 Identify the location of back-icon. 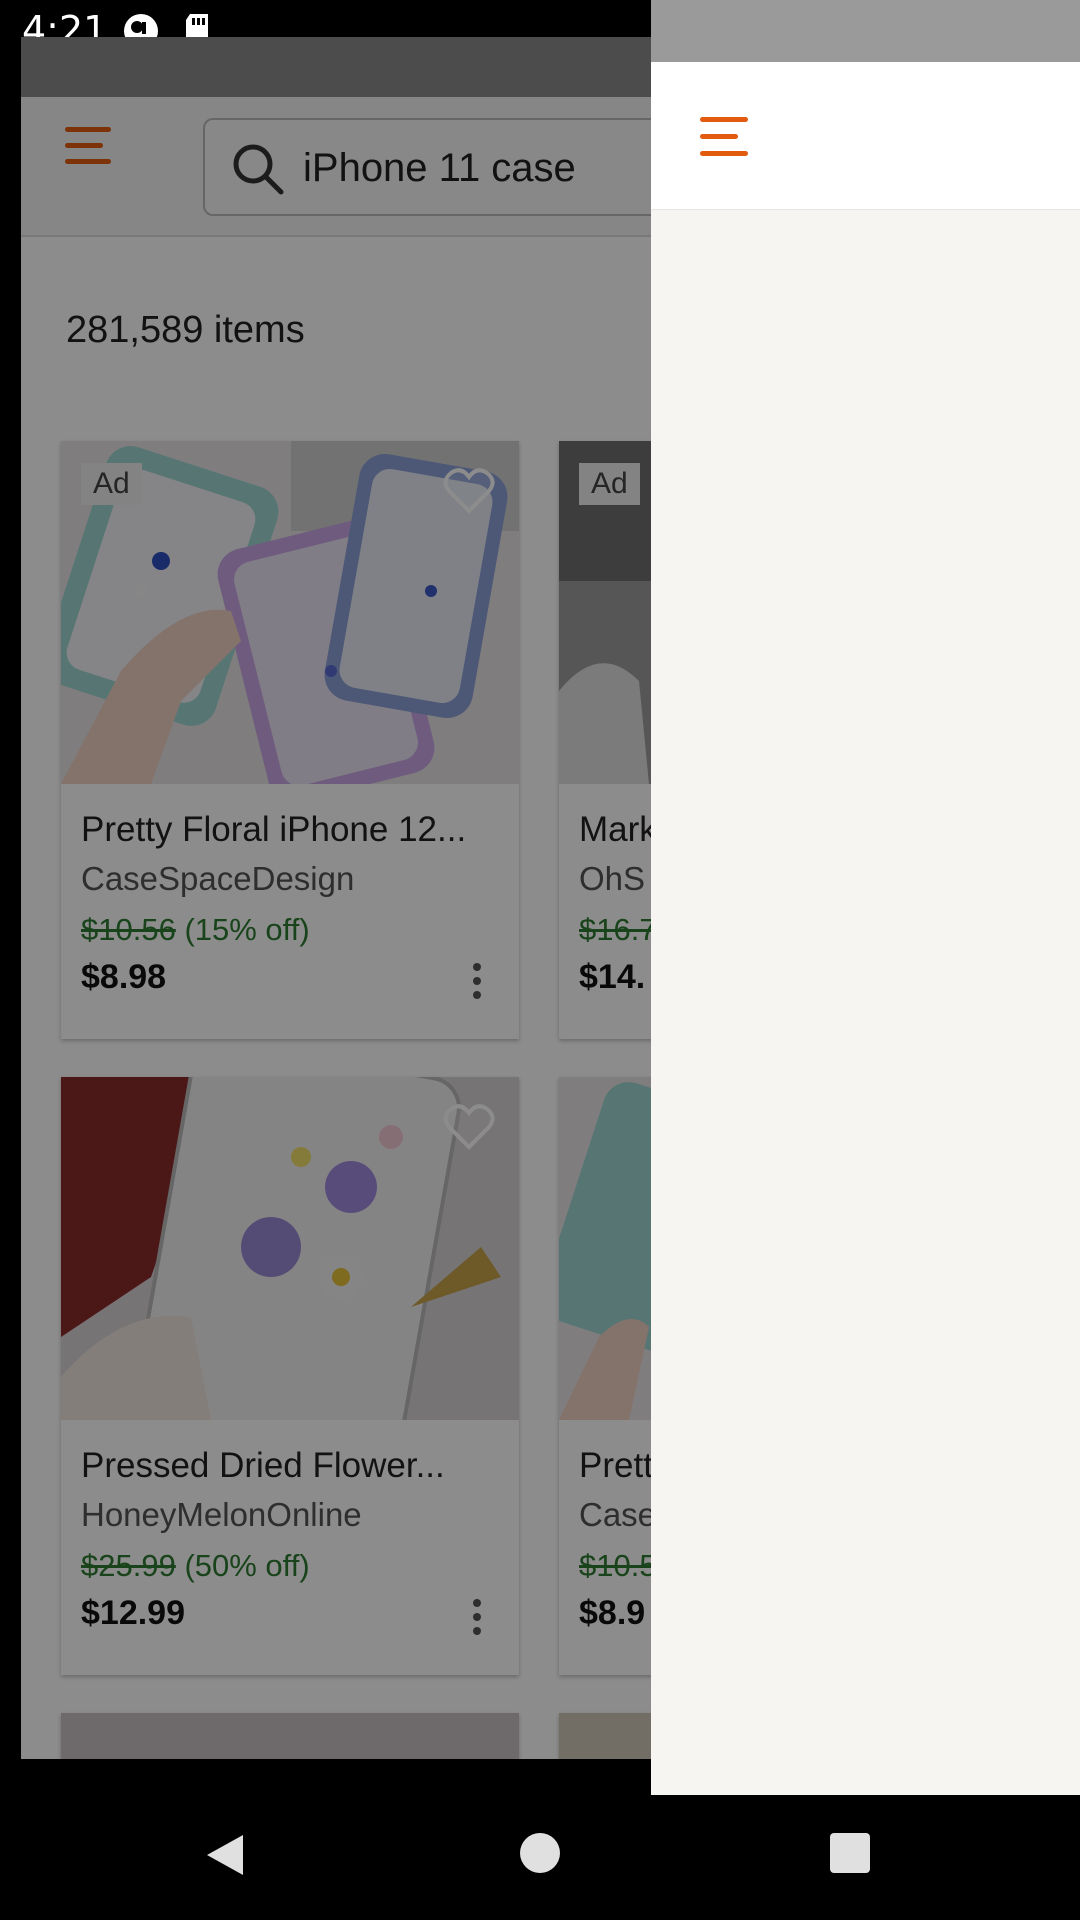
(225, 1855).